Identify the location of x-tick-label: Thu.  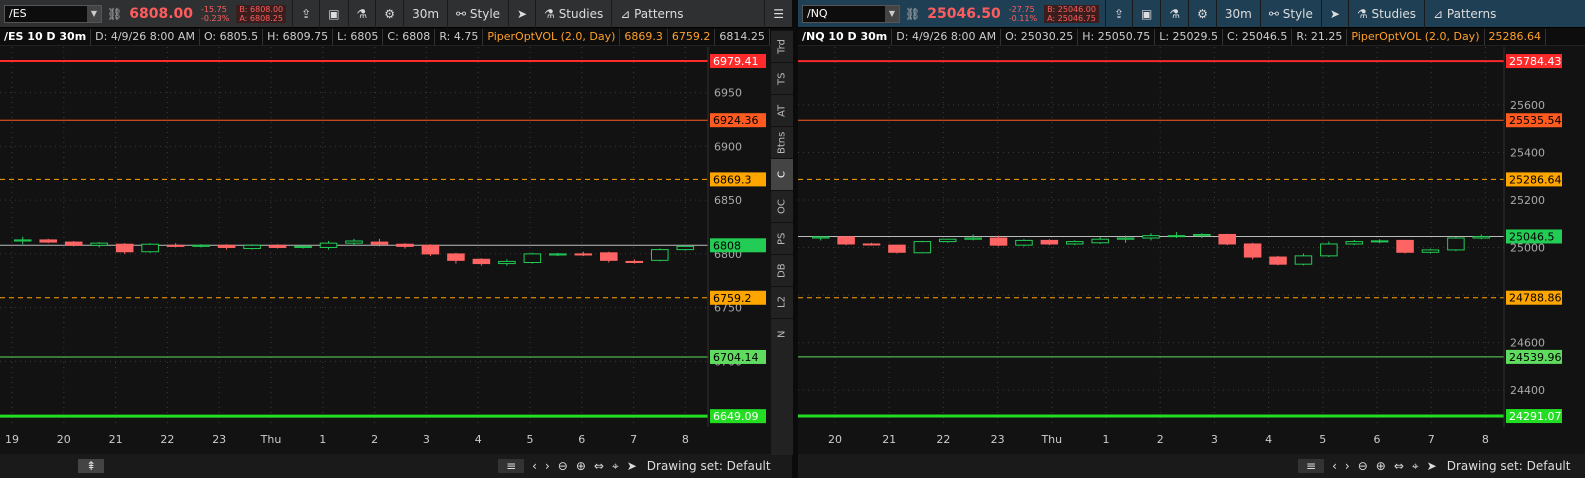
(1051, 439).